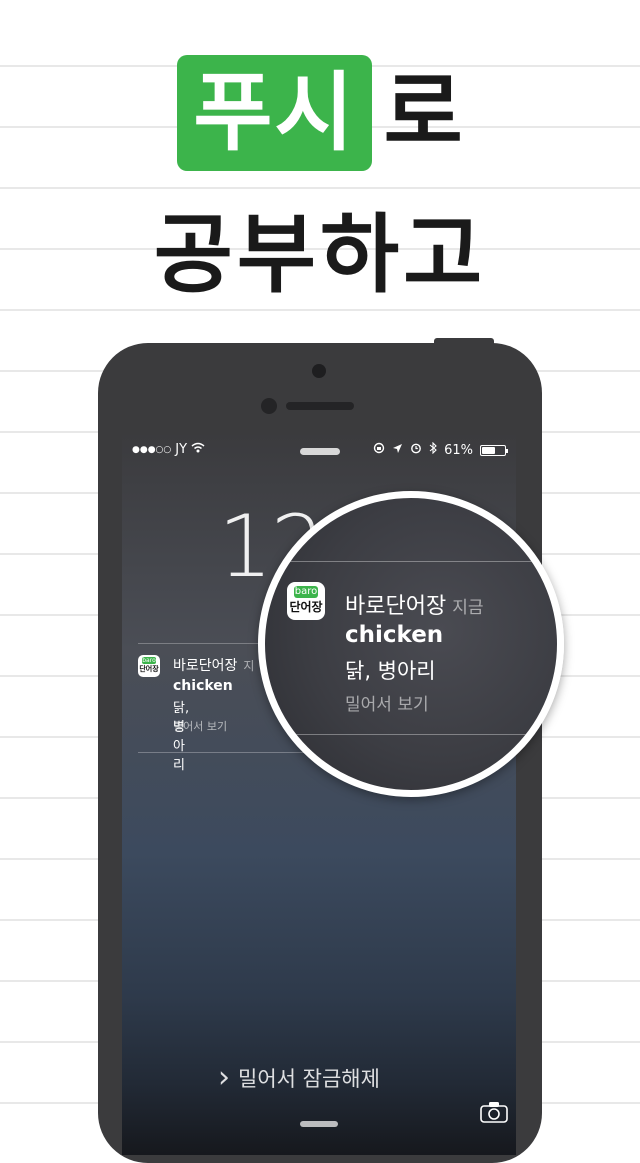 Image resolution: width=640 pixels, height=1163 pixels. I want to click on battery-nub, so click(507, 450).